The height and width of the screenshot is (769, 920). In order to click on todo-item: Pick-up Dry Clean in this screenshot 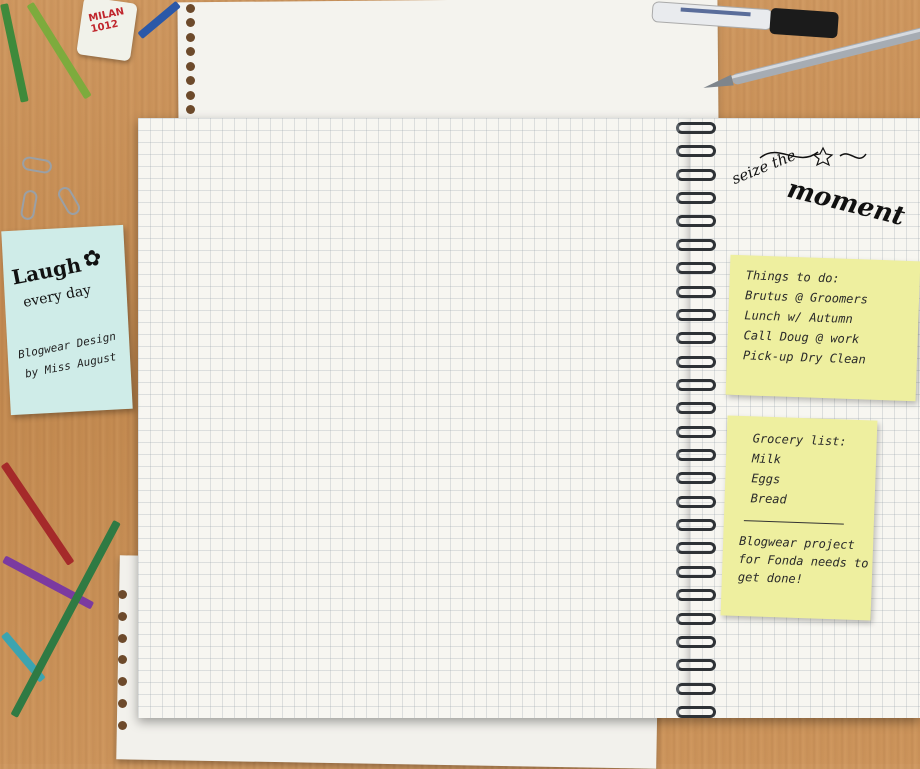, I will do `click(804, 357)`.